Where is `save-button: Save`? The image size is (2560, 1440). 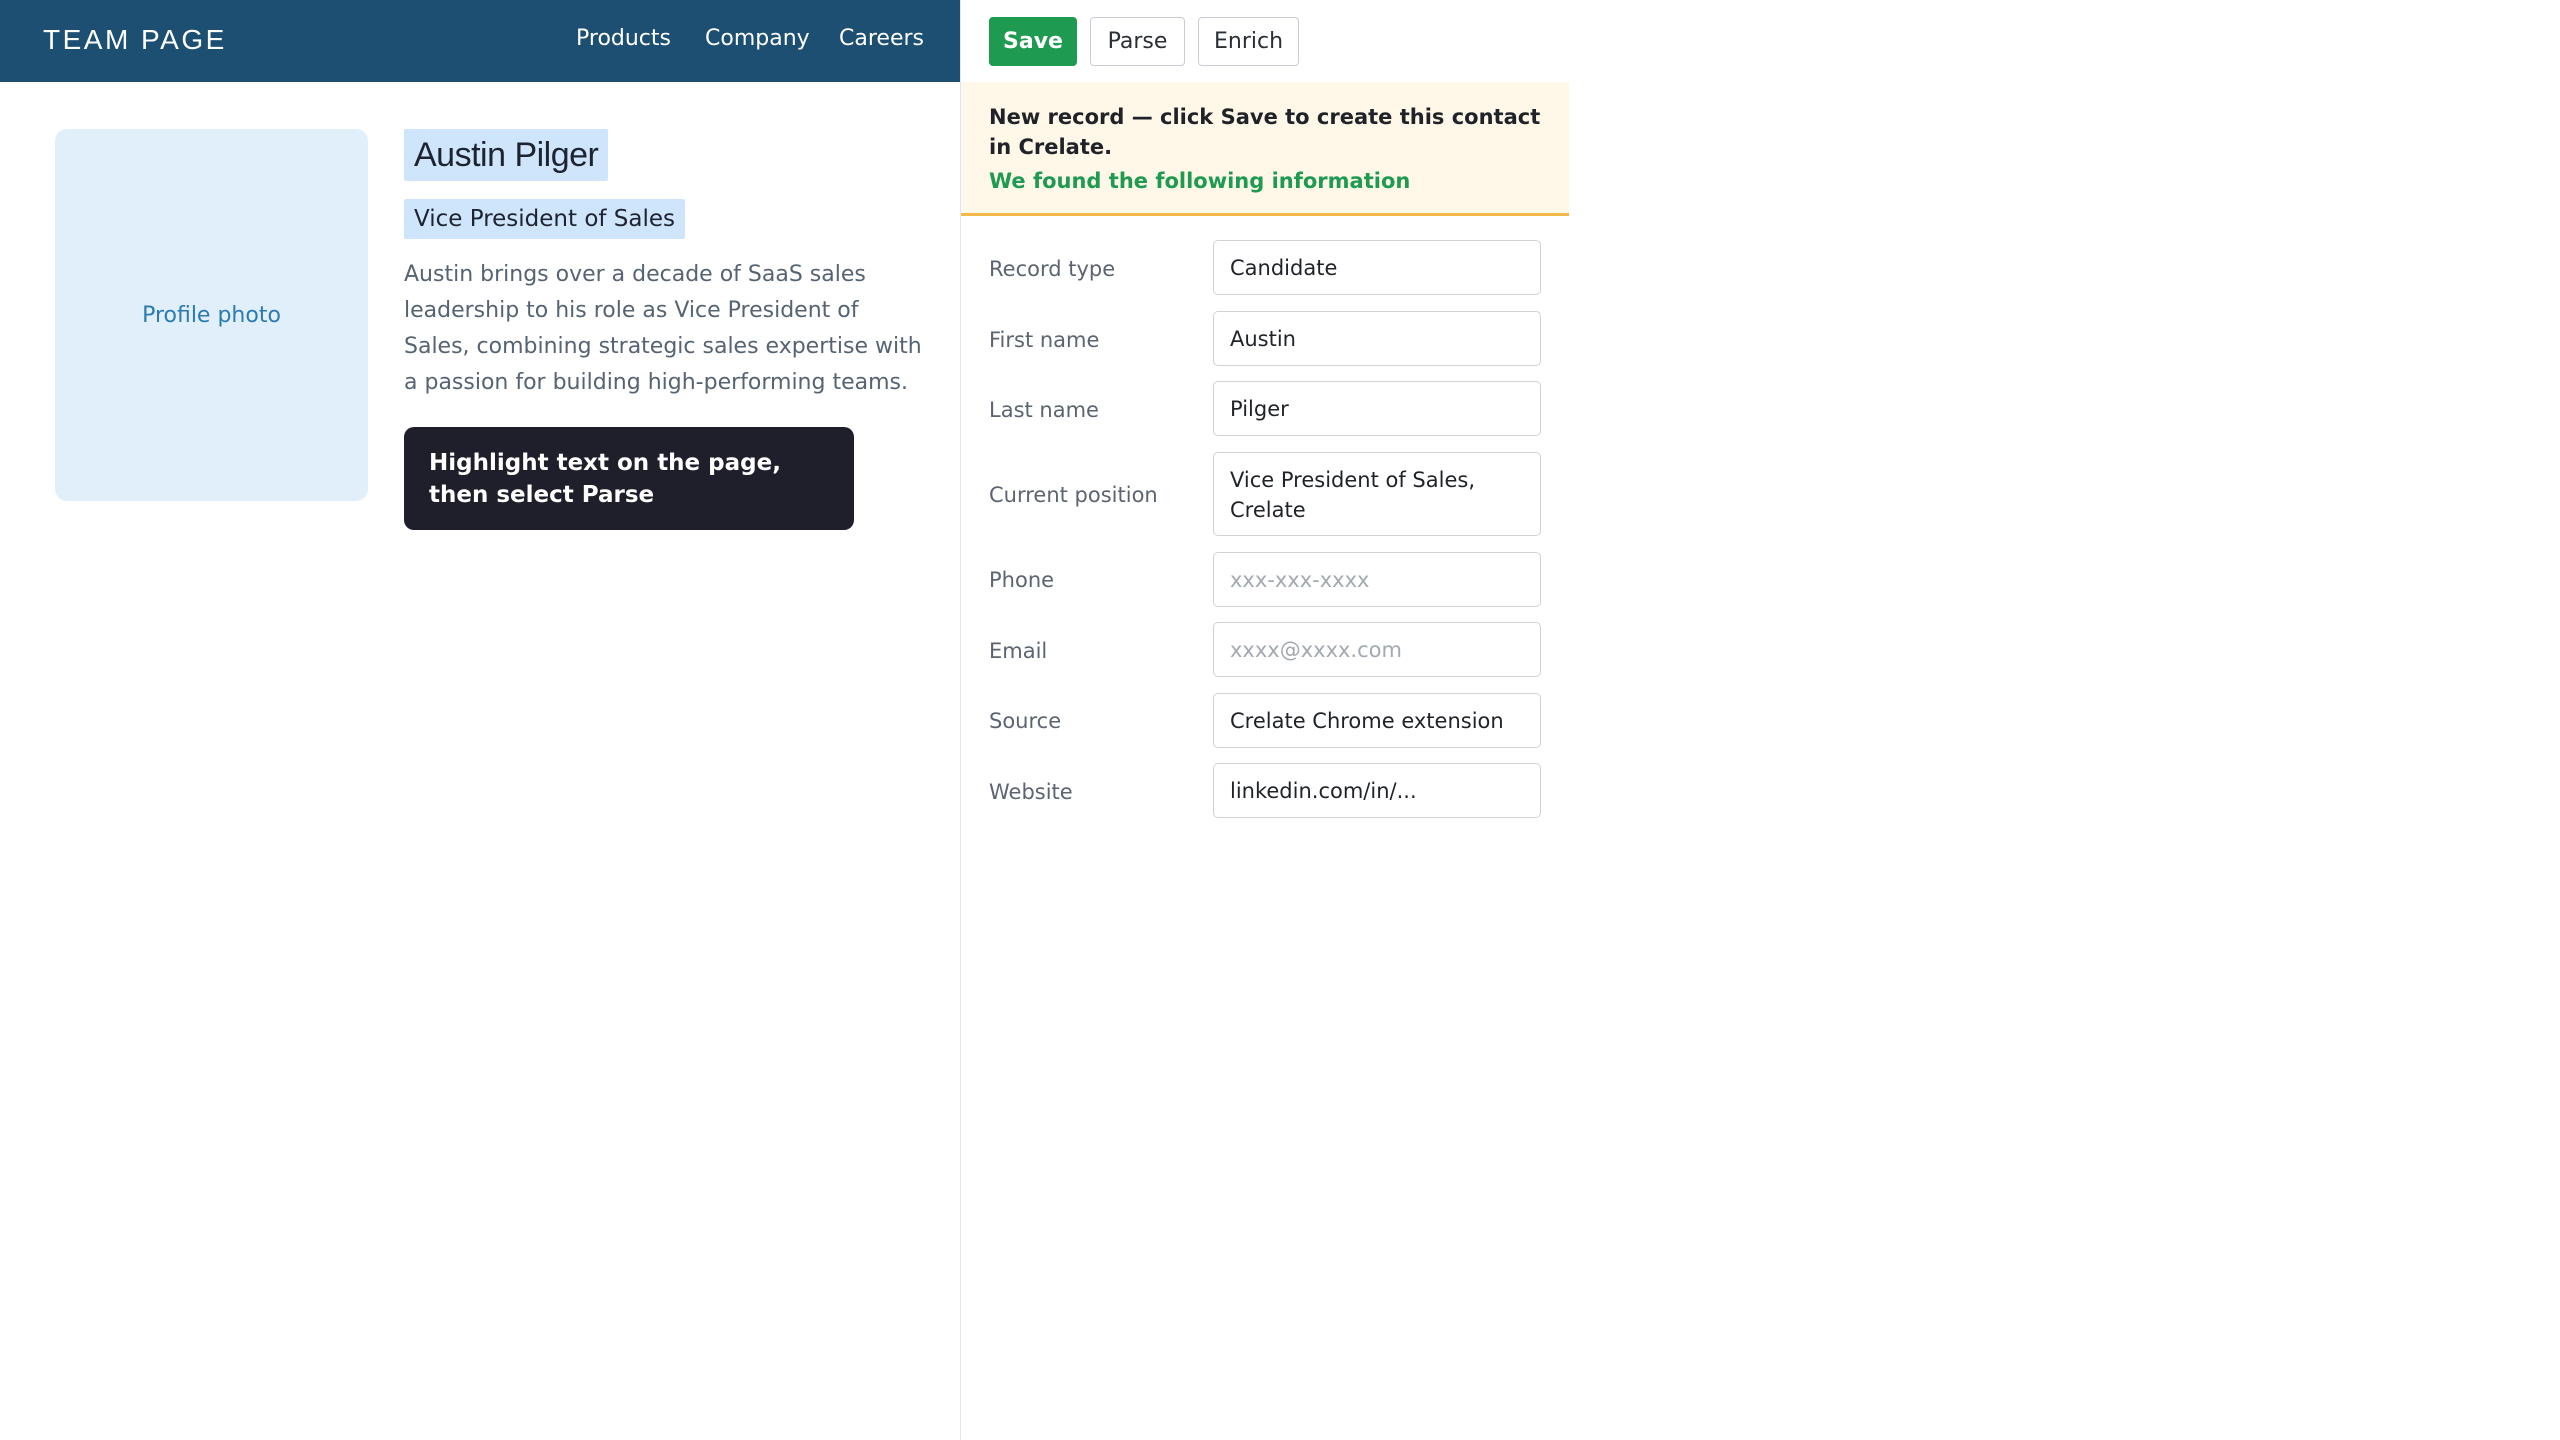 save-button: Save is located at coordinates (1033, 41).